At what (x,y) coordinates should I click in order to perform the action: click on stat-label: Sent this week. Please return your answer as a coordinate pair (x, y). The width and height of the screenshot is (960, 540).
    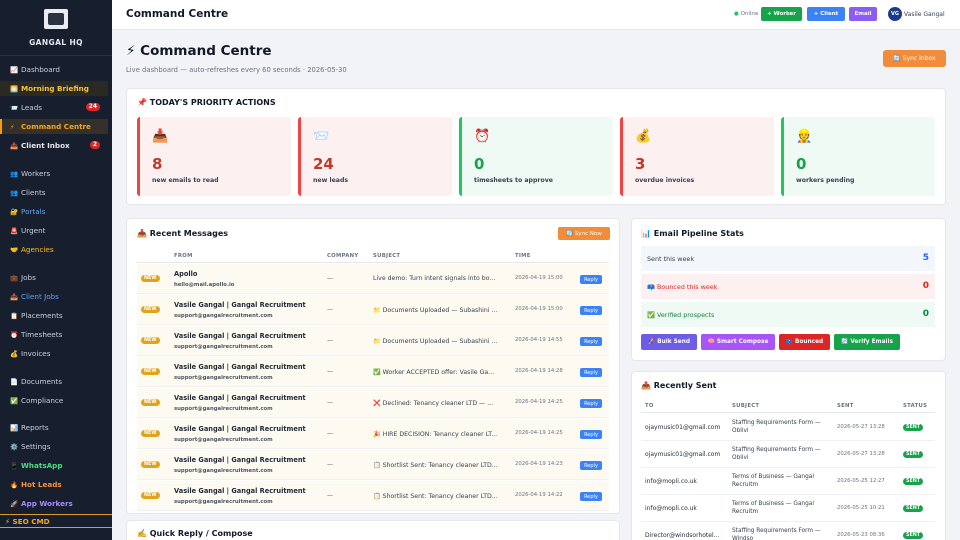
    Looking at the image, I should click on (671, 259).